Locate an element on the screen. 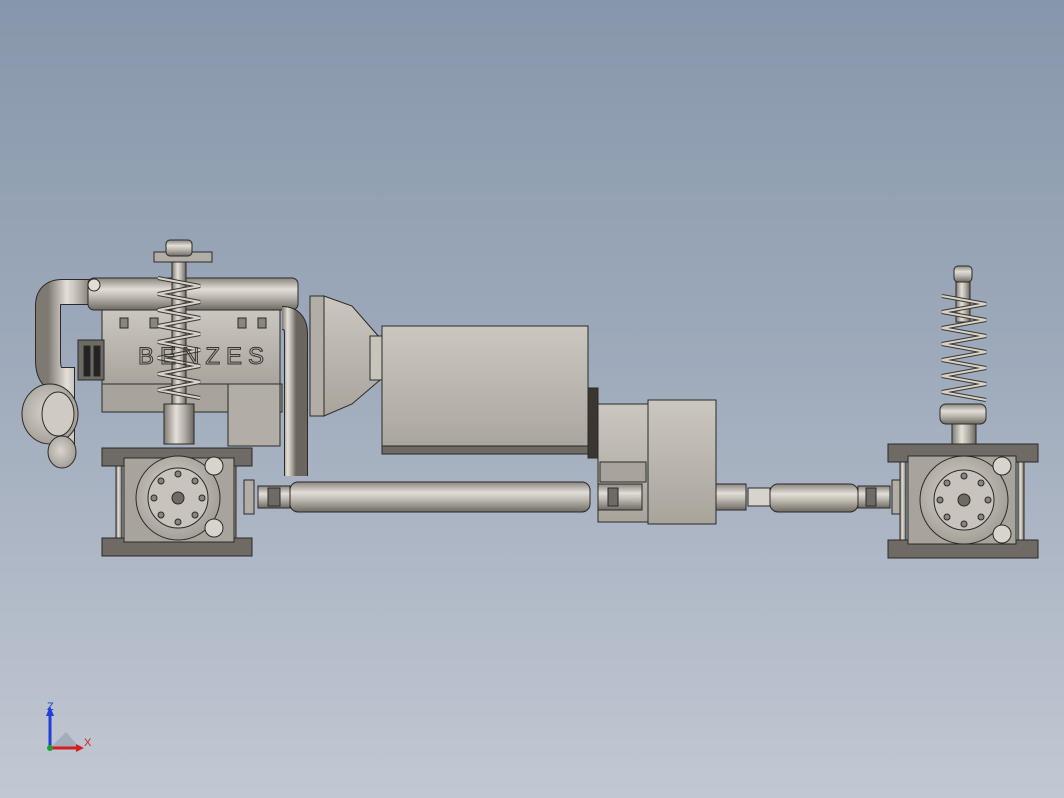  z-axis-label: Z is located at coordinates (50, 707).